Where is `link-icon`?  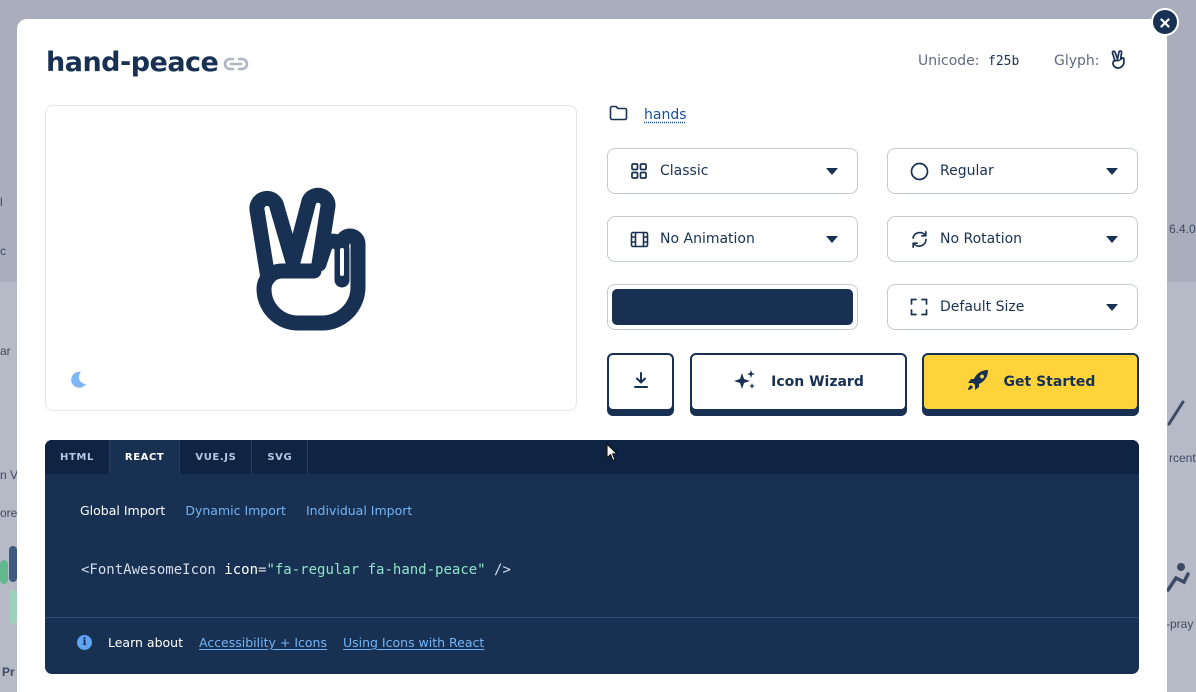
link-icon is located at coordinates (236, 66).